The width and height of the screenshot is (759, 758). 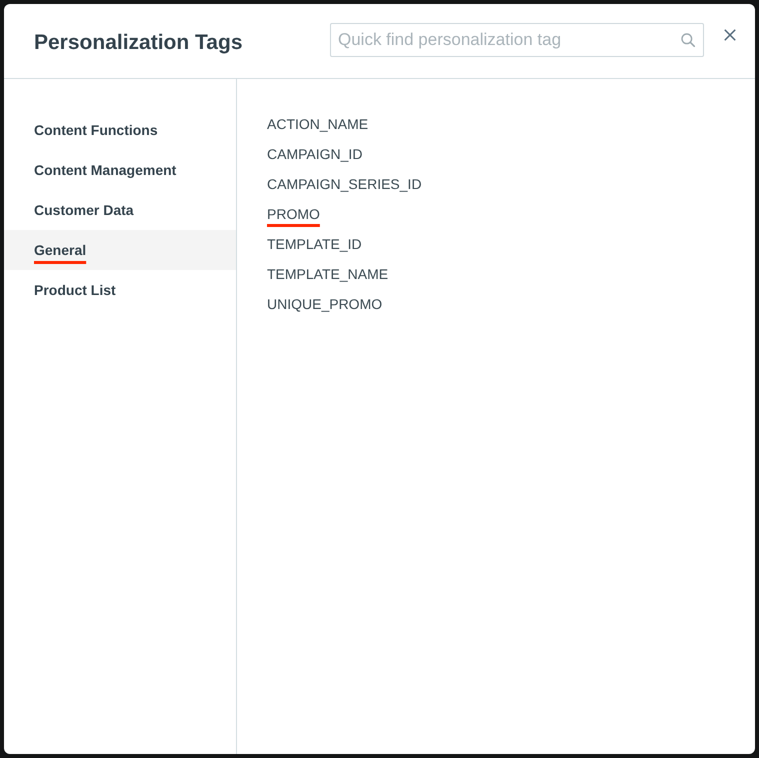 What do you see at coordinates (293, 214) in the screenshot?
I see `tag-item: PROMO` at bounding box center [293, 214].